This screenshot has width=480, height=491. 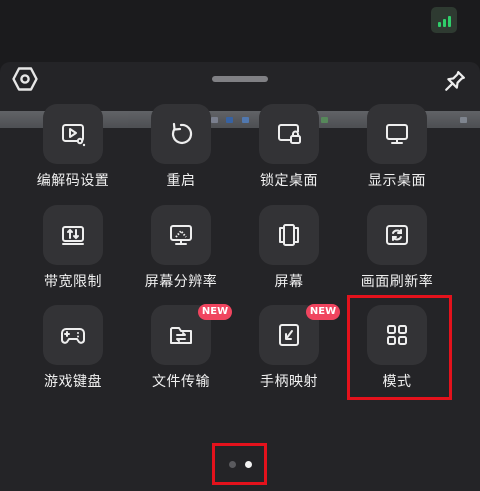 What do you see at coordinates (289, 134) in the screenshot?
I see `lock-desktop-icon` at bounding box center [289, 134].